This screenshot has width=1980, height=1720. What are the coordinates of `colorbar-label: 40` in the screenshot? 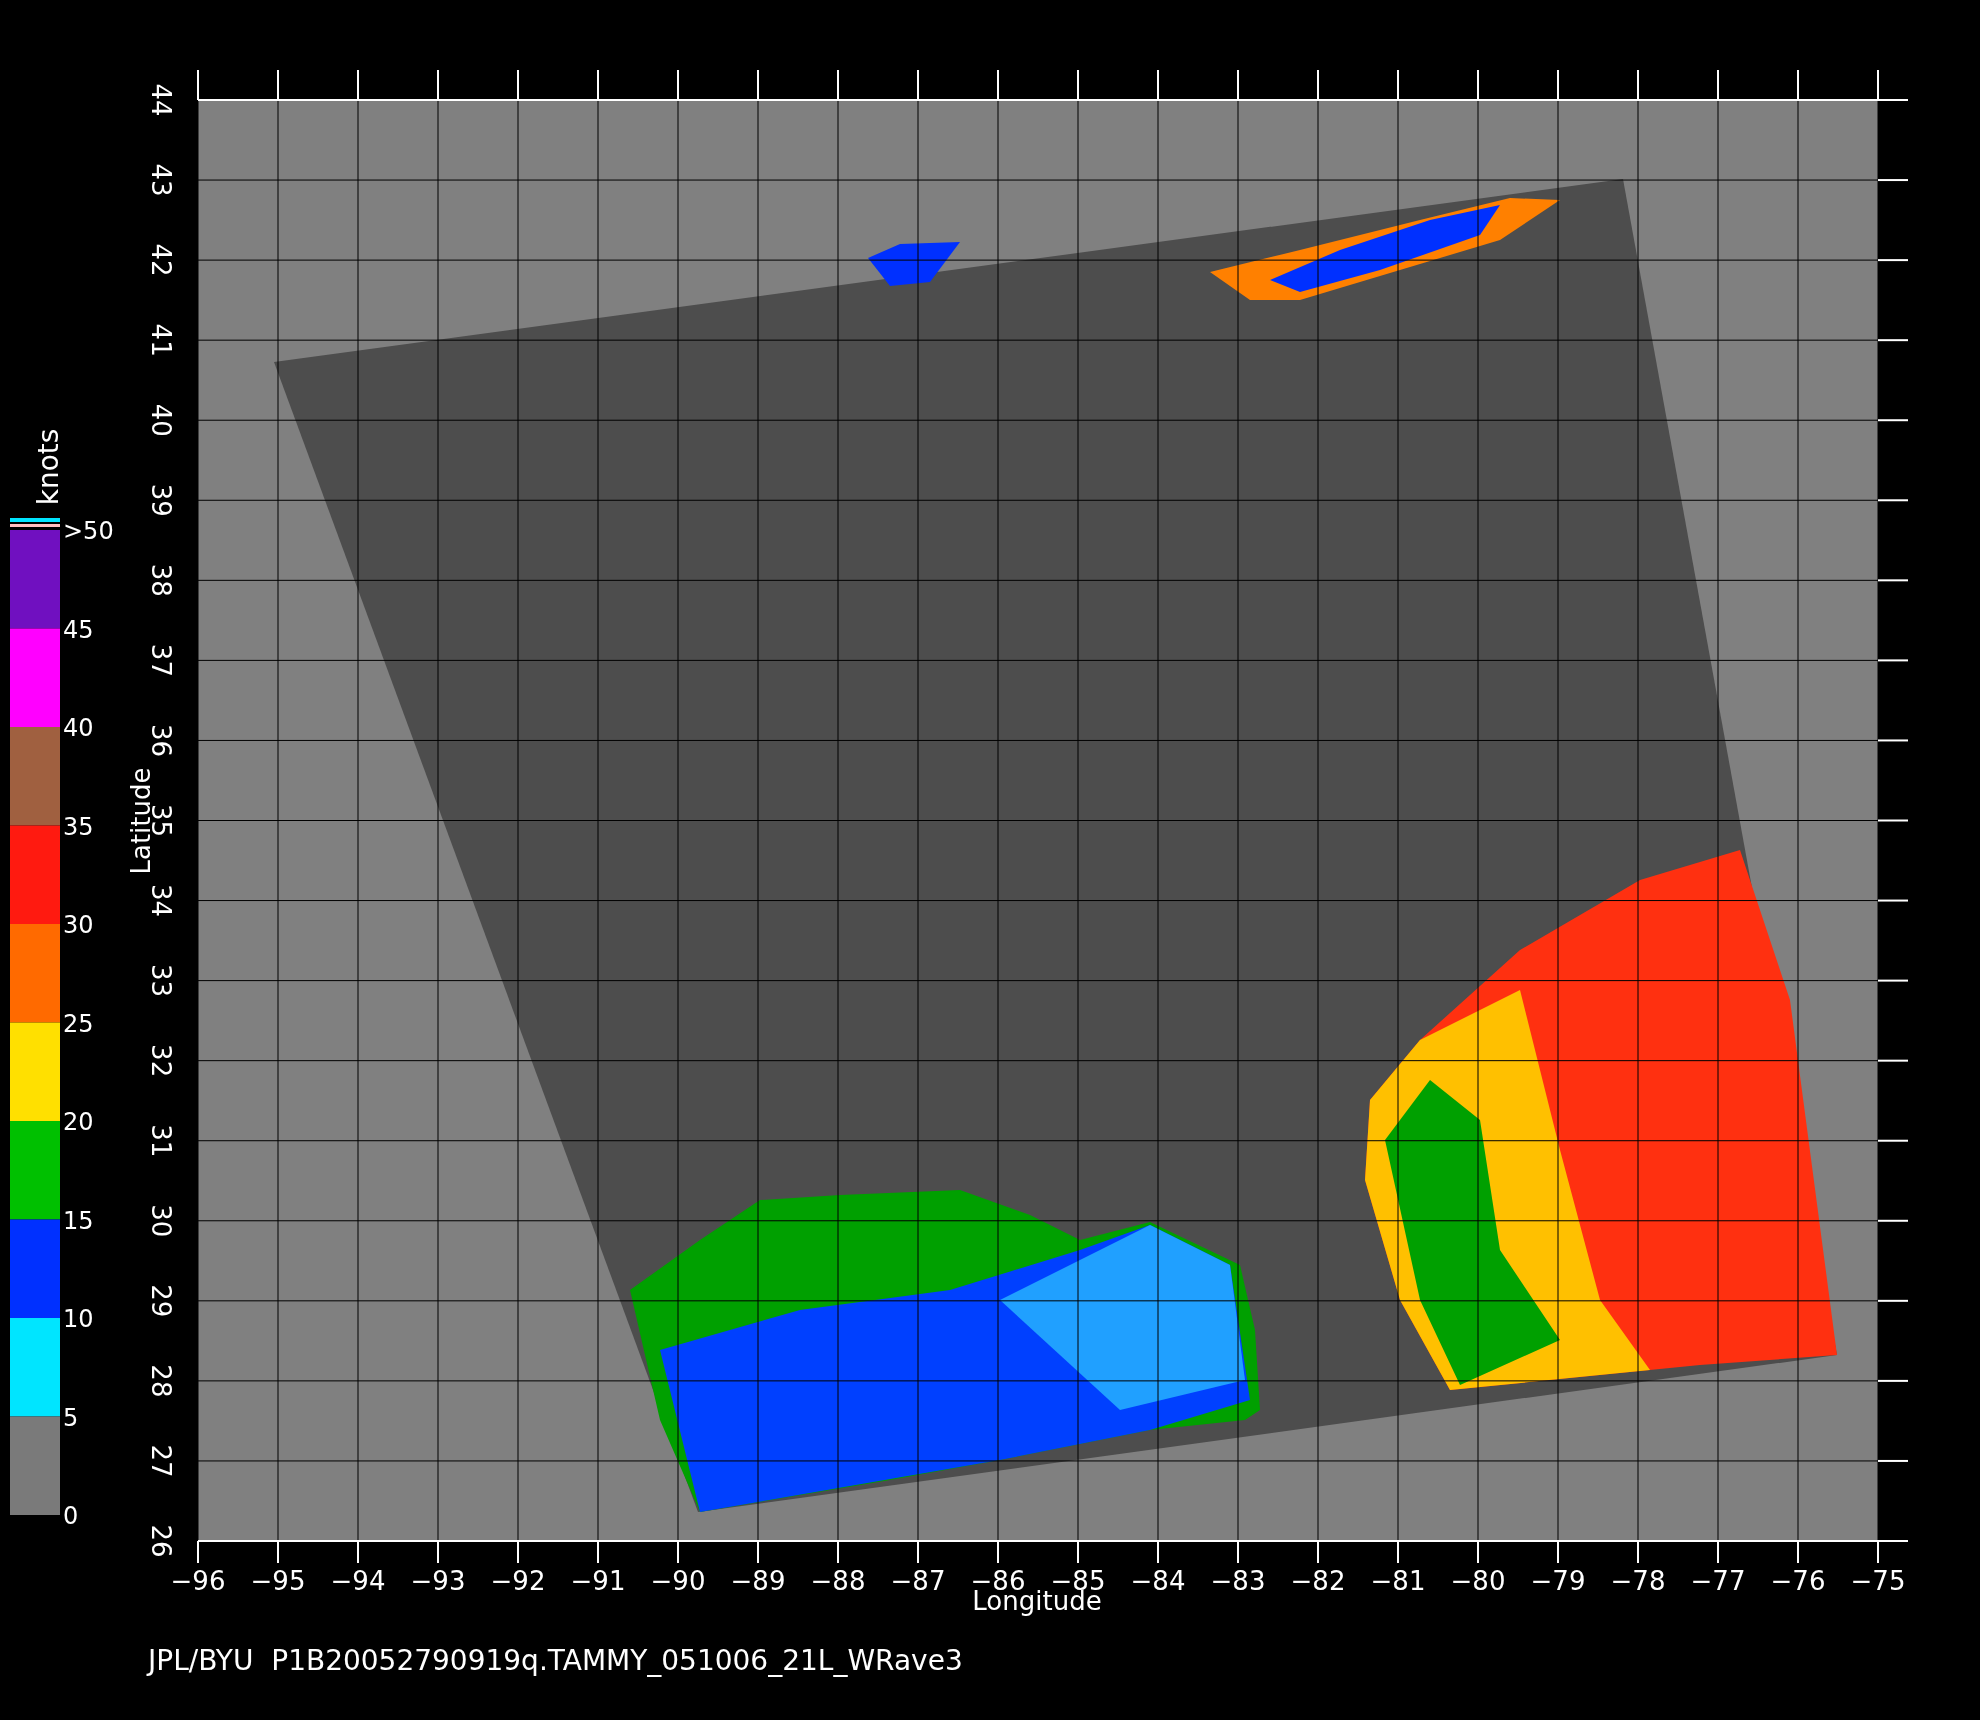 It's located at (78, 728).